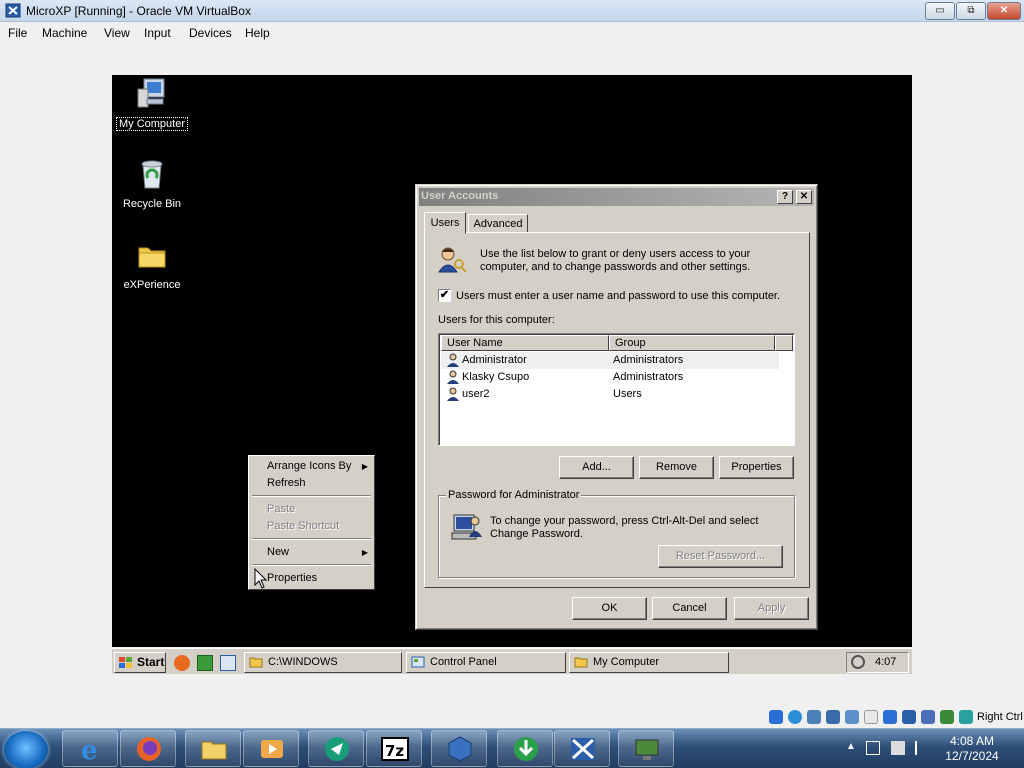 The image size is (1024, 768). I want to click on media-player-icon, so click(272, 749).